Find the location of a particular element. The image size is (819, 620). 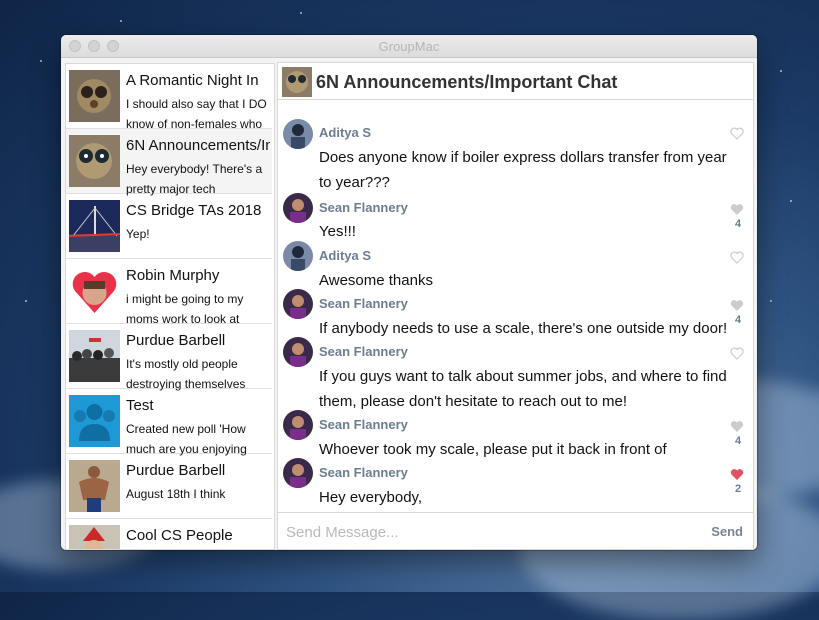

message-text: Yes!!! is located at coordinates (337, 231).